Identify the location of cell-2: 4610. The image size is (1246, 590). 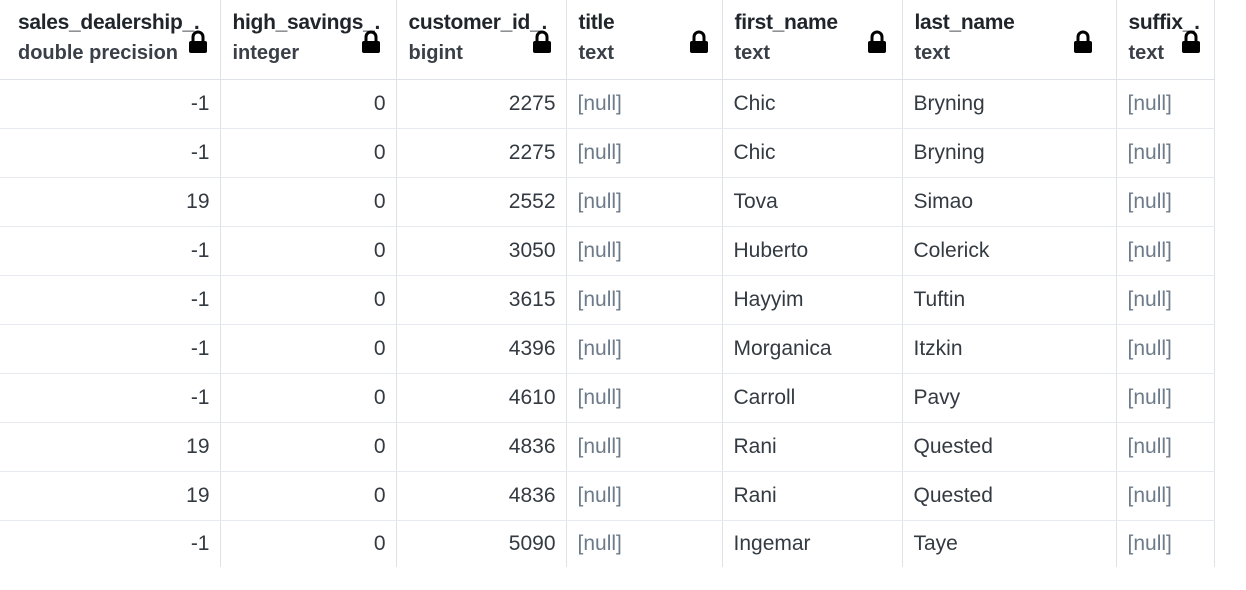
(481, 398).